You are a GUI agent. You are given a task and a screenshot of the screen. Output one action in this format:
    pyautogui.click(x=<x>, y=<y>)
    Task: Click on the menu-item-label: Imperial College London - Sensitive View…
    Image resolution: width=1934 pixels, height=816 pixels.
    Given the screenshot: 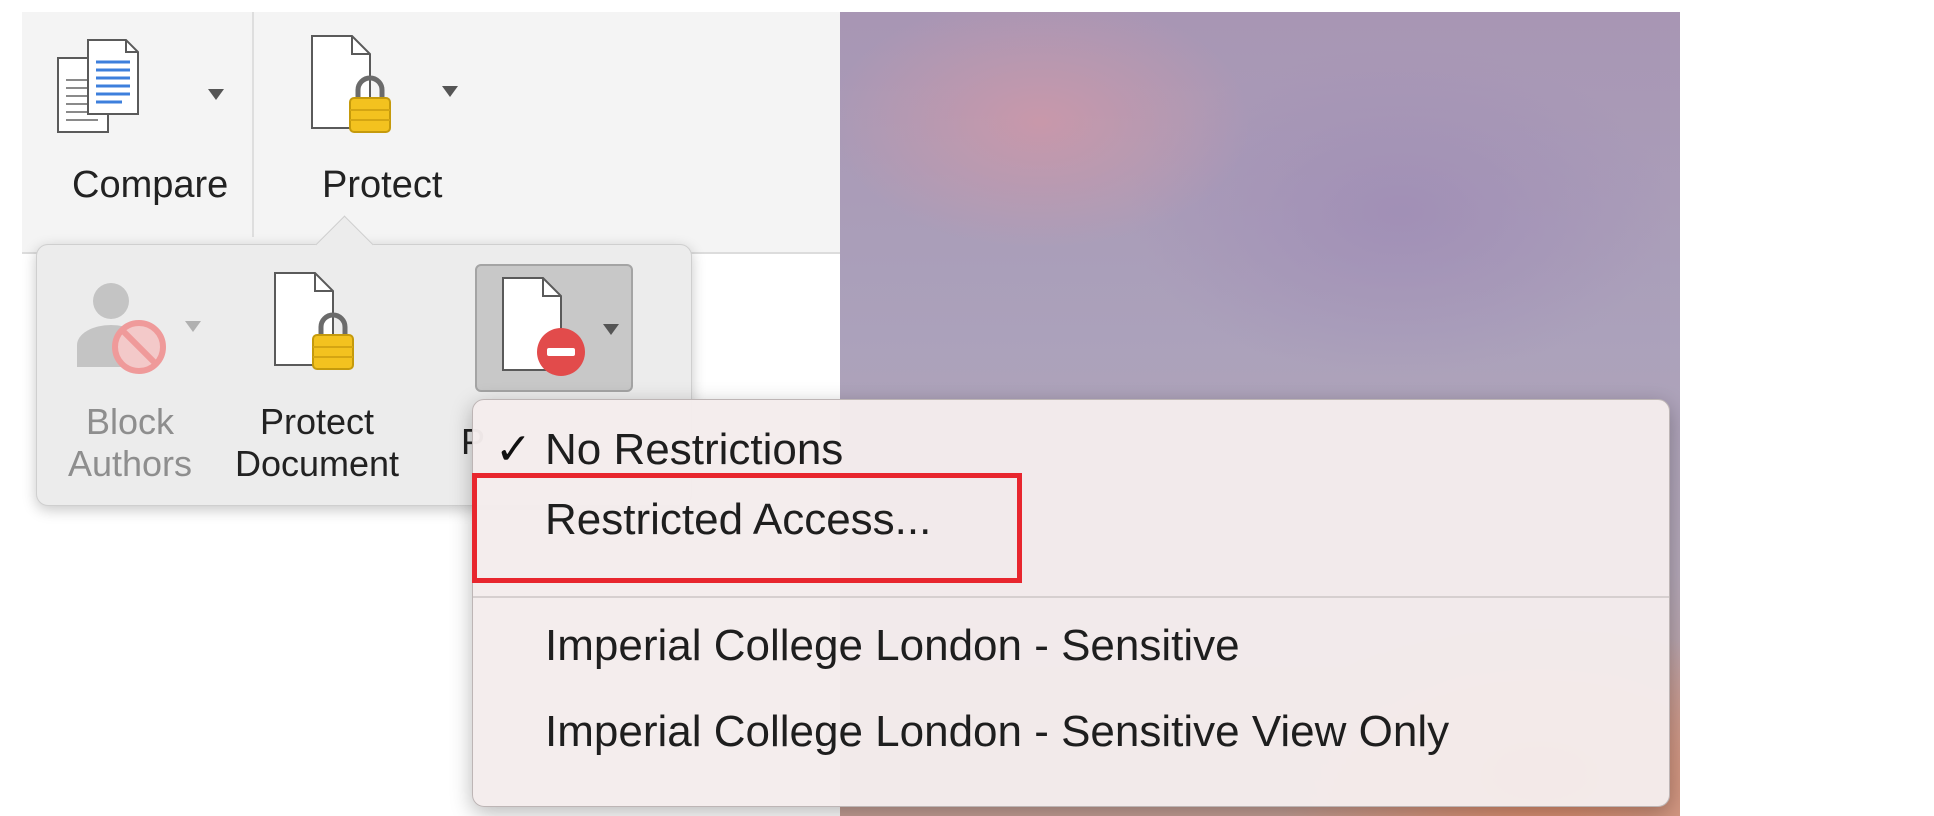 What is the action you would take?
    pyautogui.click(x=997, y=731)
    